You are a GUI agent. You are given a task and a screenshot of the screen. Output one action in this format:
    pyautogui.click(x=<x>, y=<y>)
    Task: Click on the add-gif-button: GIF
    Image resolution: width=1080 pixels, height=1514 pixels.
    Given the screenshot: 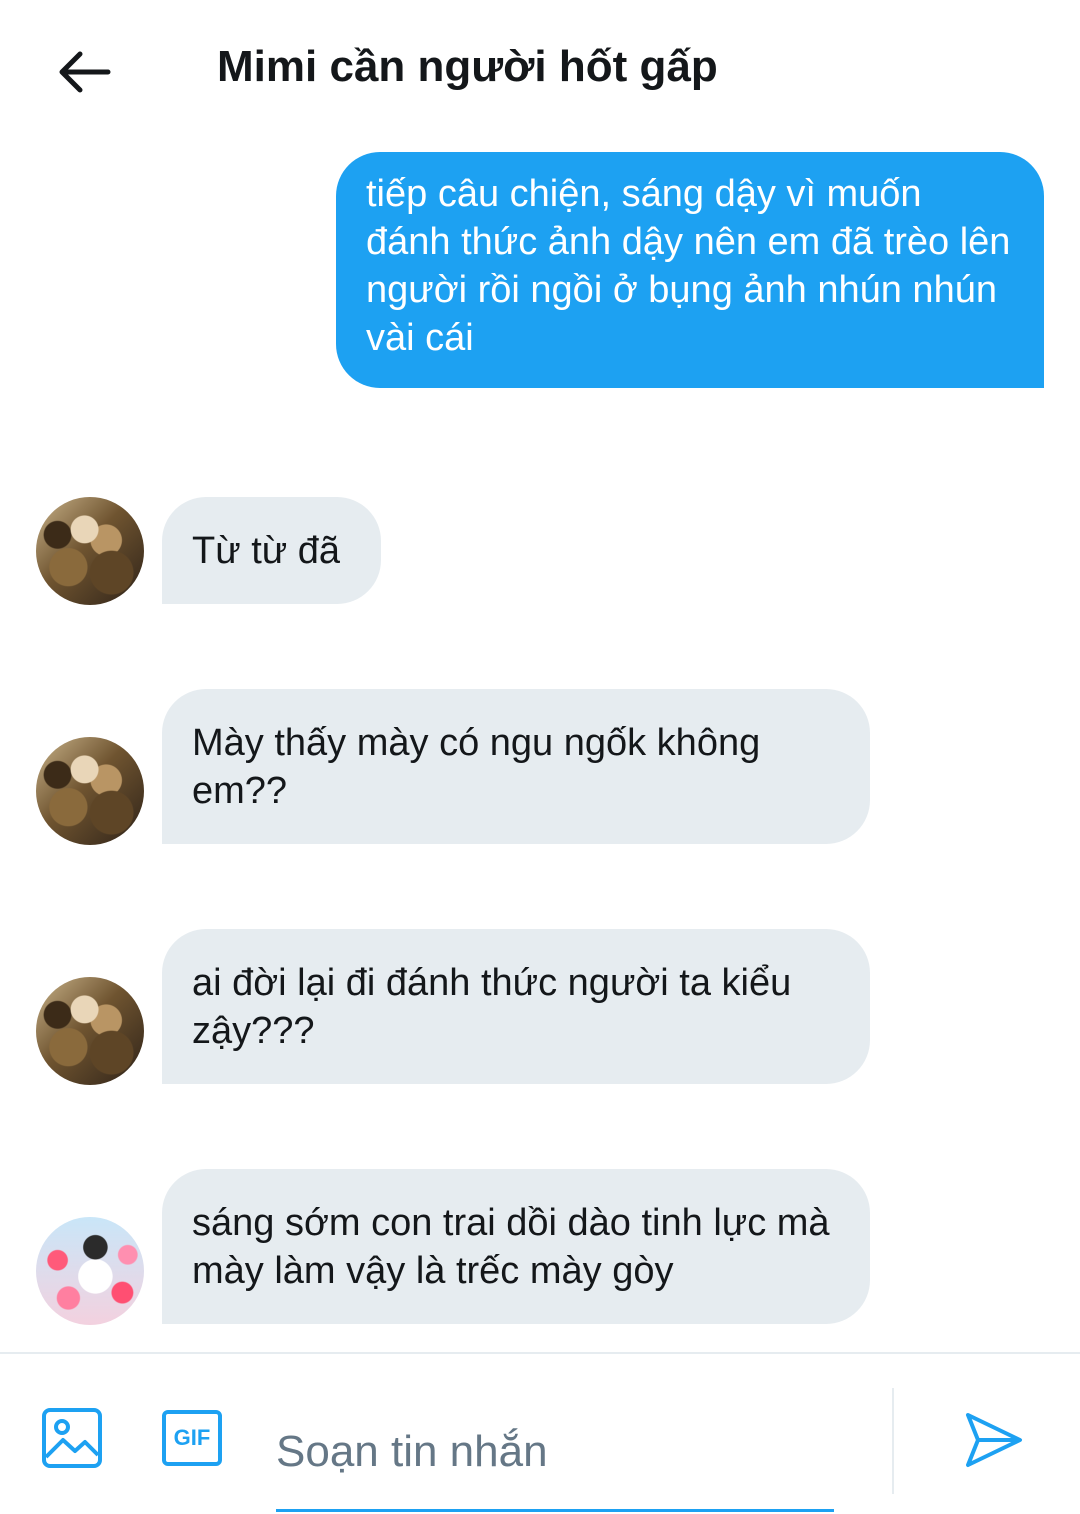 What is the action you would take?
    pyautogui.click(x=192, y=1438)
    